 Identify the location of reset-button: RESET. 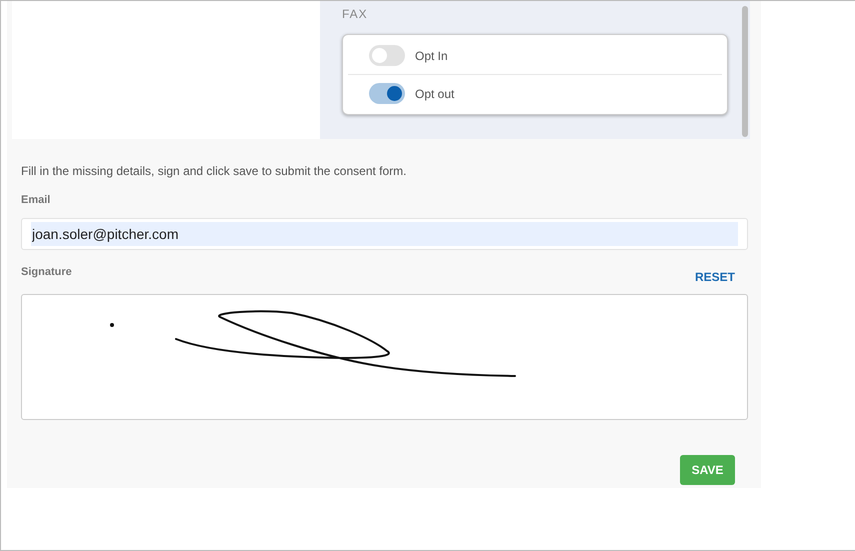
(721, 275).